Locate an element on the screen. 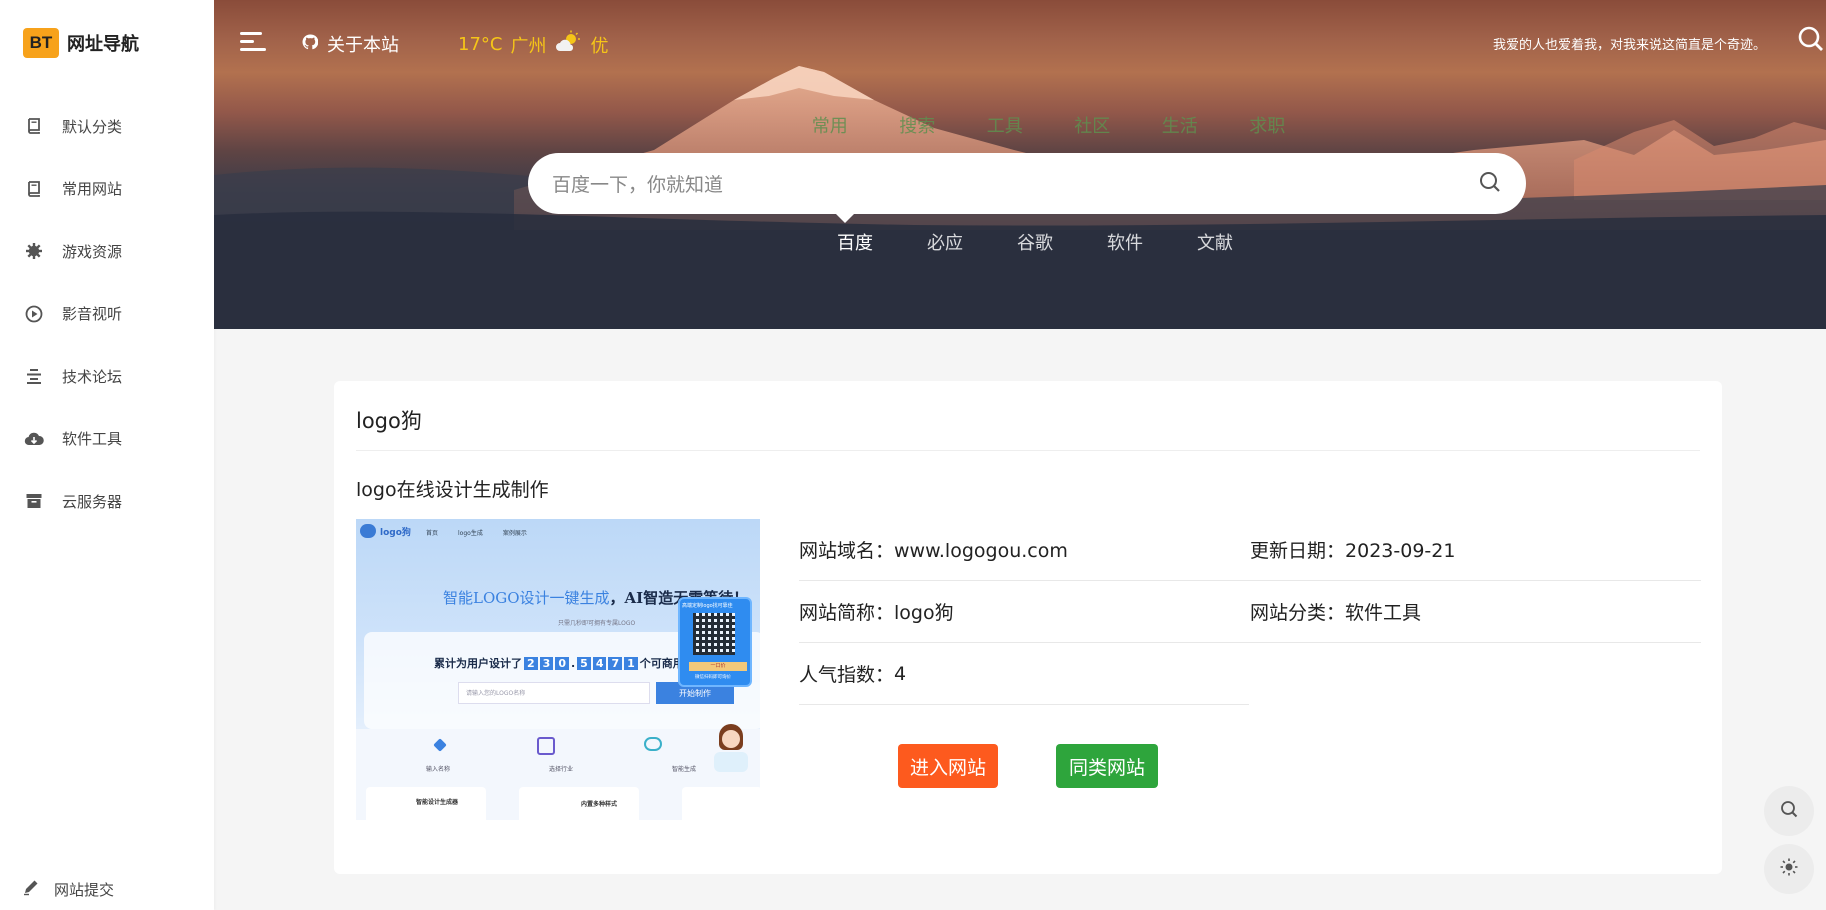 This screenshot has width=1826, height=910. brand-logo: BT is located at coordinates (41, 43).